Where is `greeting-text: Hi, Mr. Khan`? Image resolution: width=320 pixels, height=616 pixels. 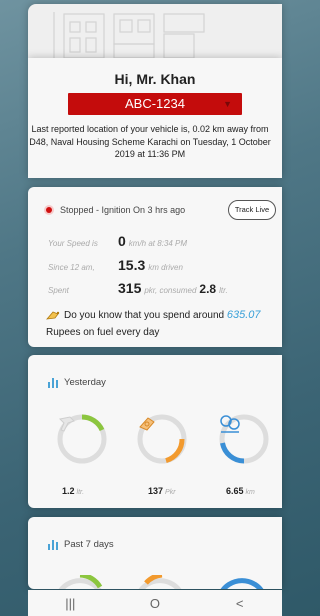 greeting-text: Hi, Mr. Khan is located at coordinates (155, 79).